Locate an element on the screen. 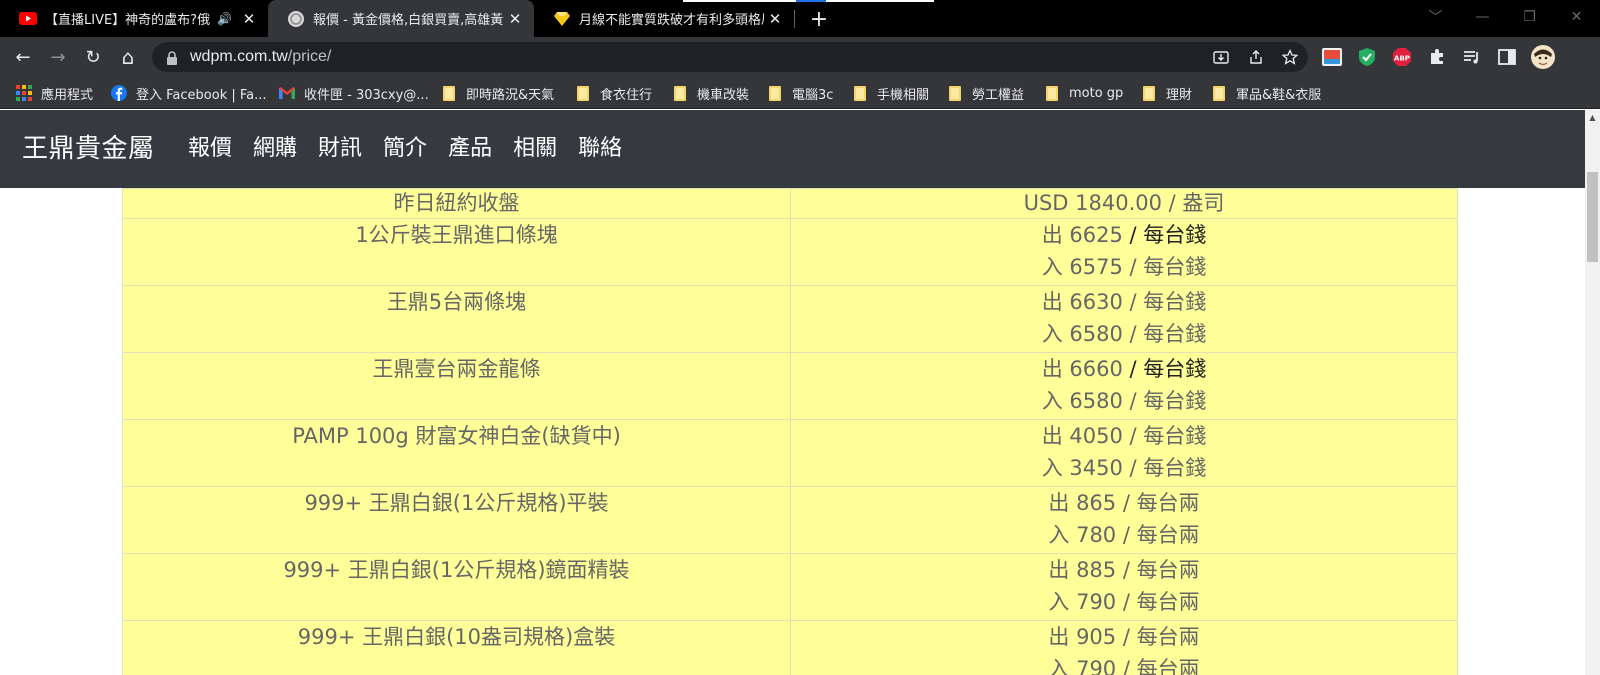 Image resolution: width=1600 pixels, height=675 pixels. back-button: ← is located at coordinates (23, 57).